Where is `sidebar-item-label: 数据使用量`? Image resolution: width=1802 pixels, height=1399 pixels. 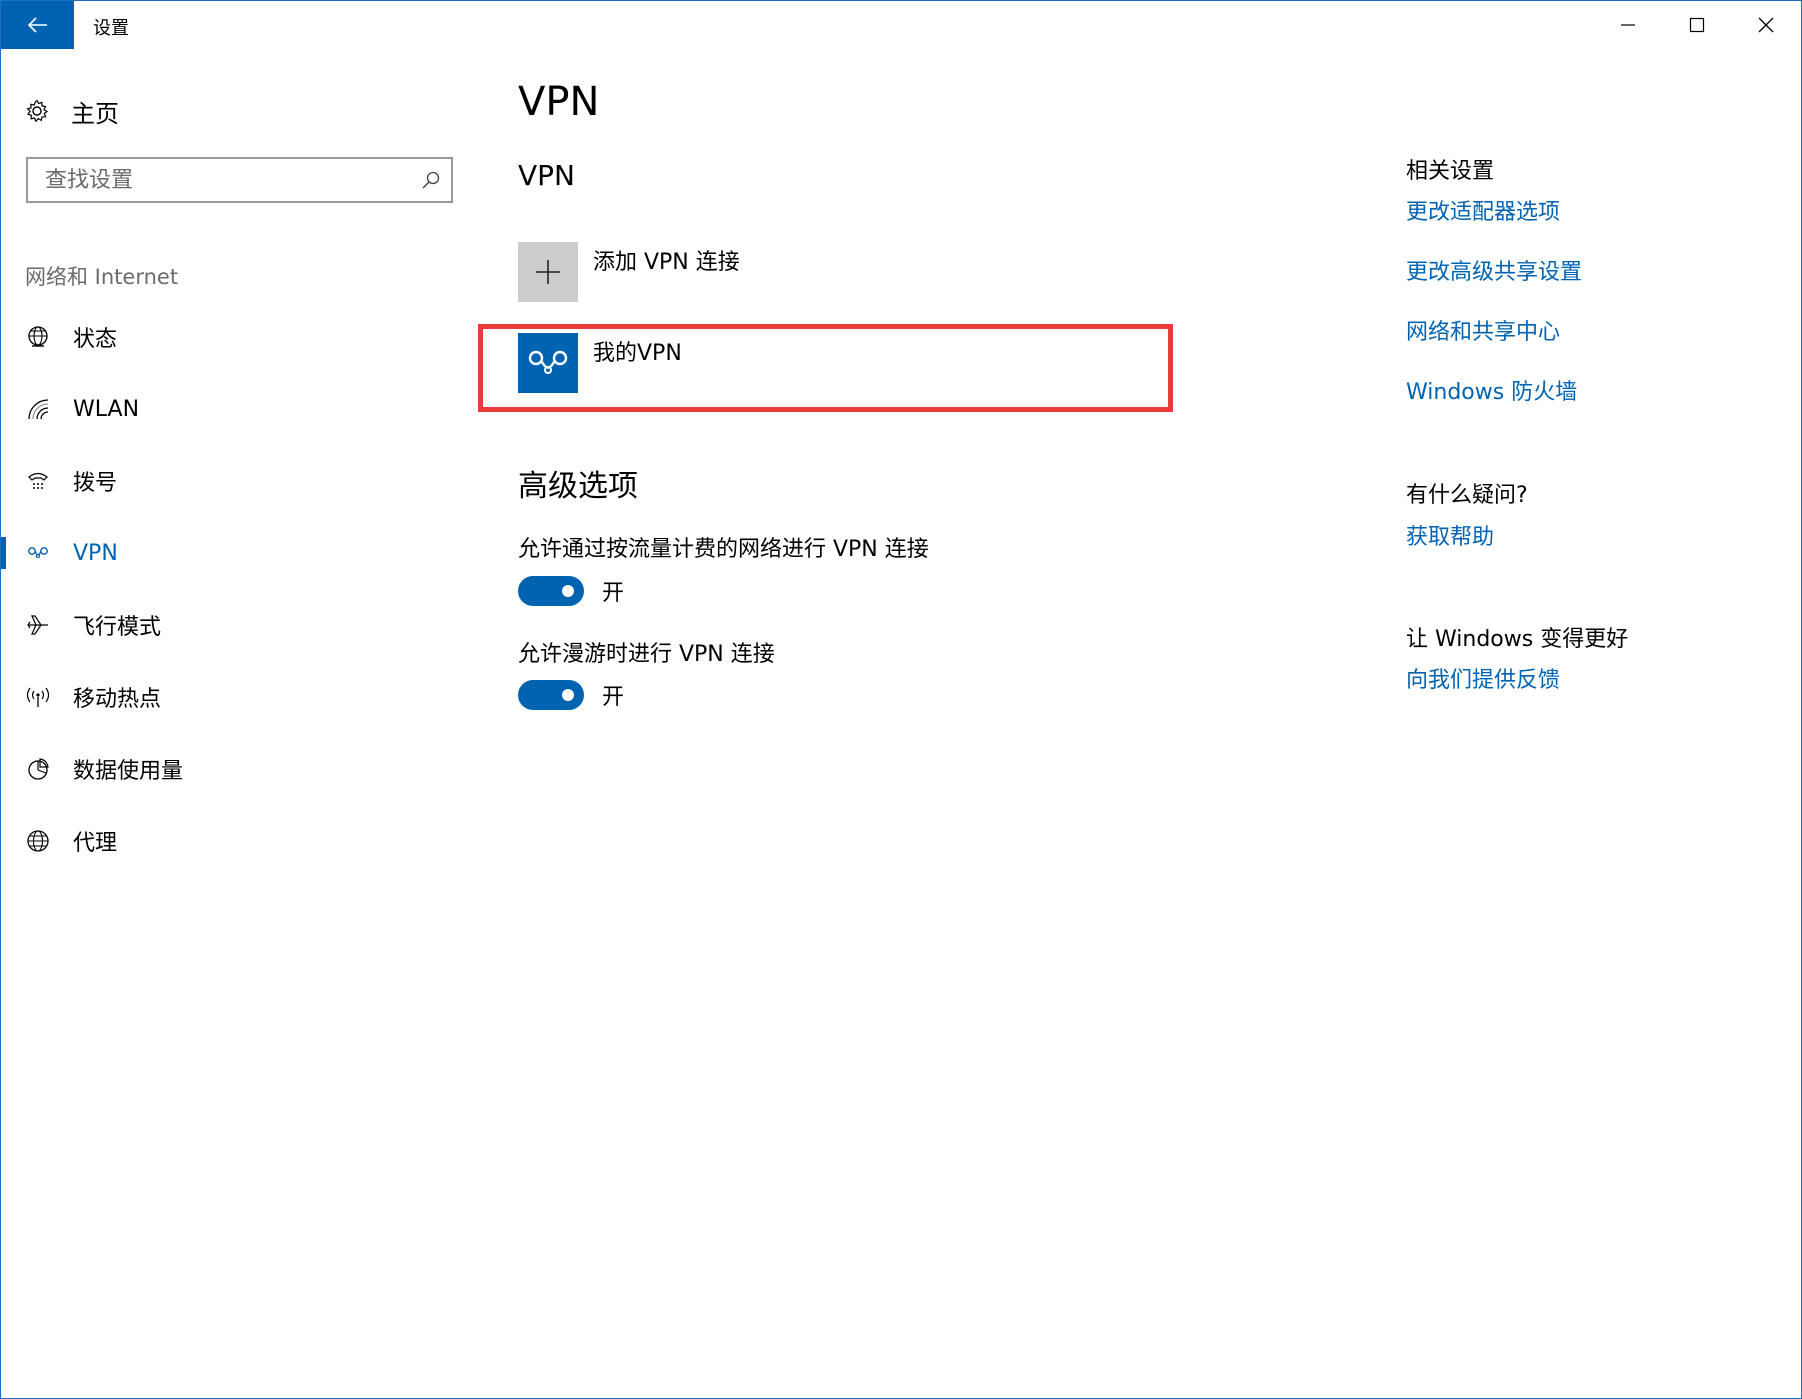 sidebar-item-label: 数据使用量 is located at coordinates (128, 771).